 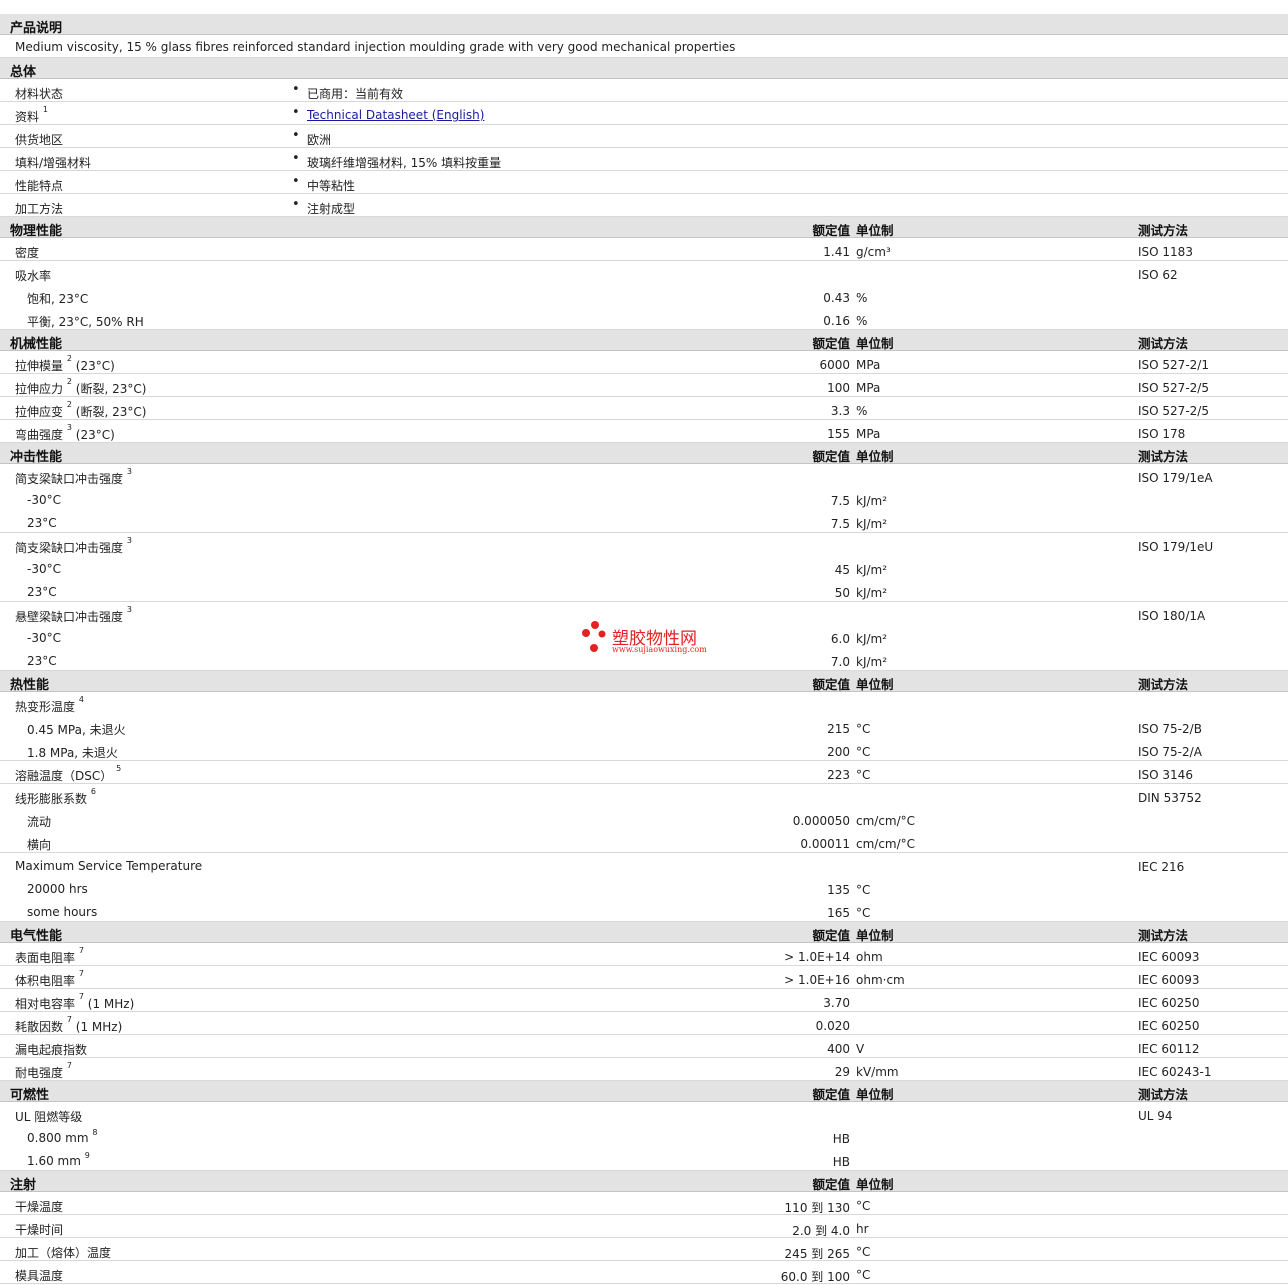 What do you see at coordinates (85, 322) in the screenshot?
I see `property-name: 平衡, 23°C, 50% RH` at bounding box center [85, 322].